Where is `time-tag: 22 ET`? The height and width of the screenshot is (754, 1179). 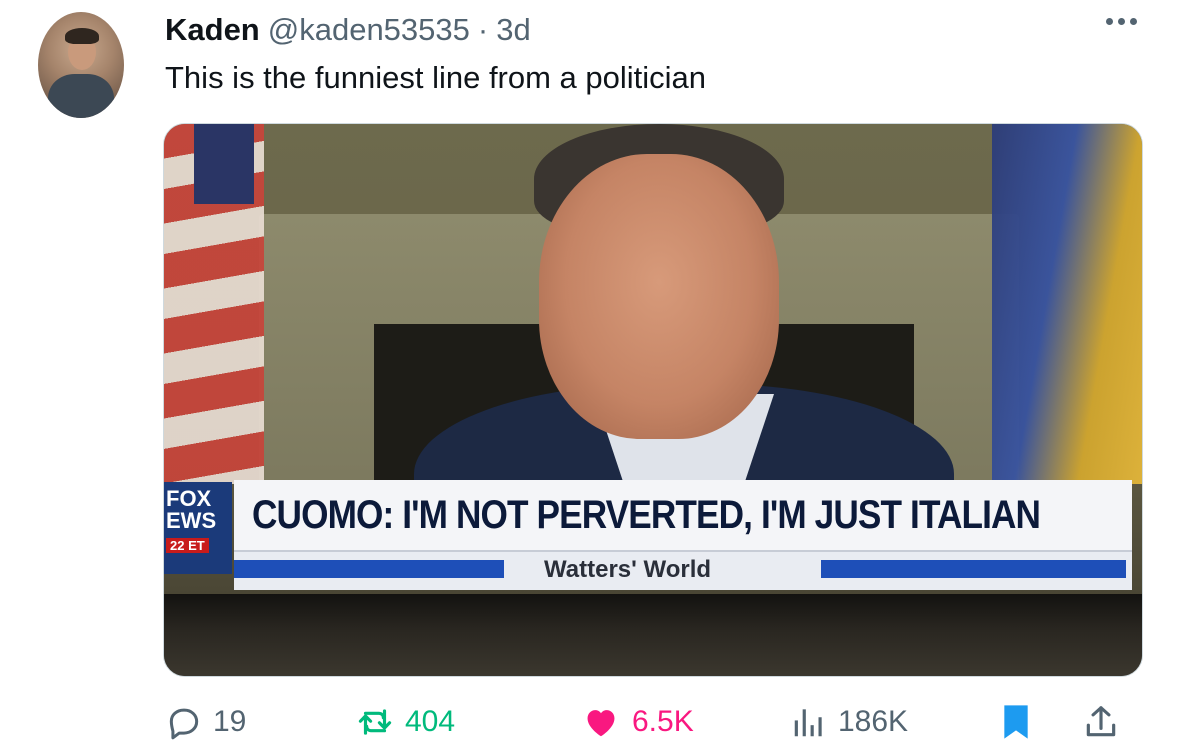
time-tag: 22 ET is located at coordinates (187, 545).